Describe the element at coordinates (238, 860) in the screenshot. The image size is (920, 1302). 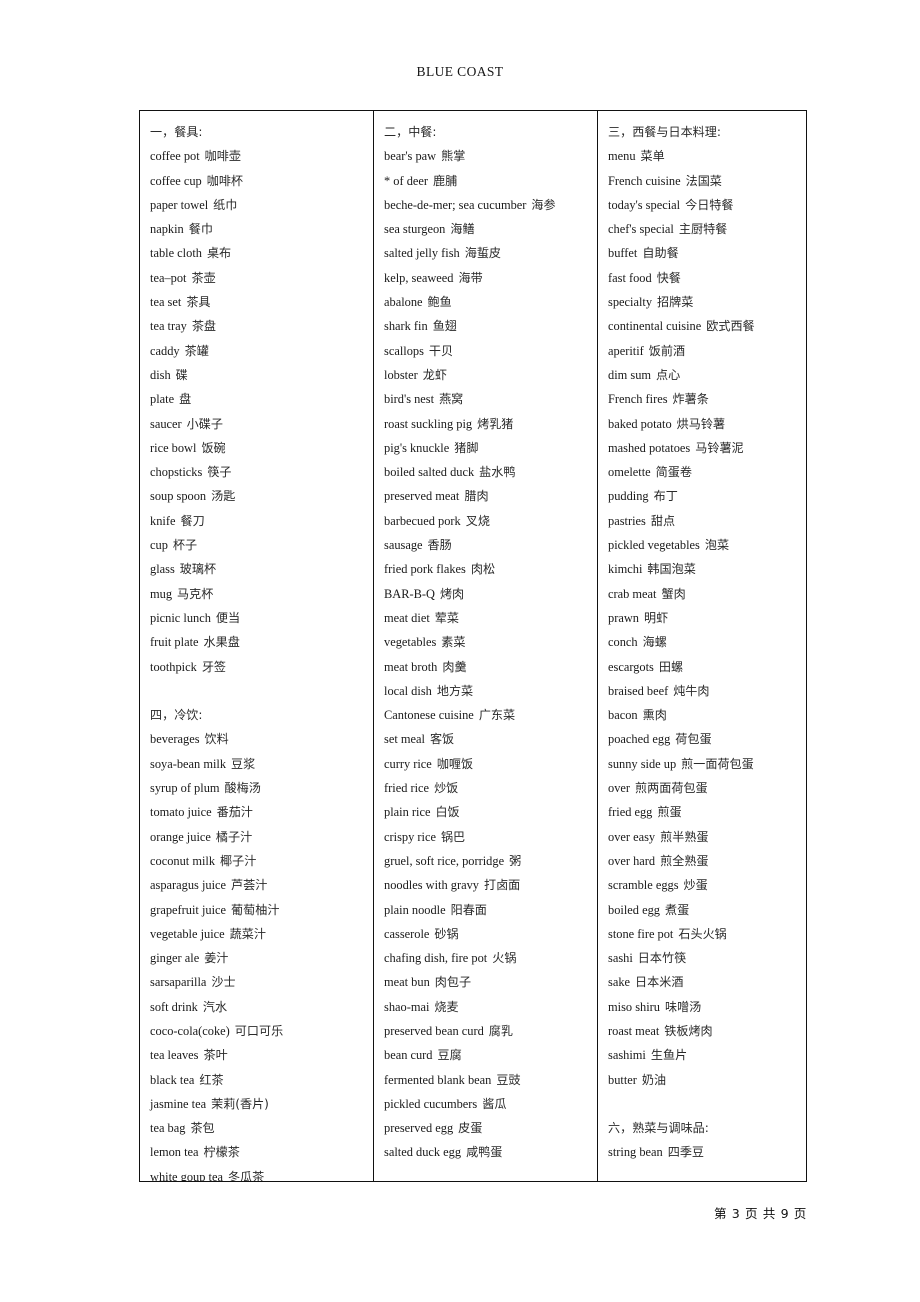
I see `glossary-entry-chinese: 椰子汁` at that location.